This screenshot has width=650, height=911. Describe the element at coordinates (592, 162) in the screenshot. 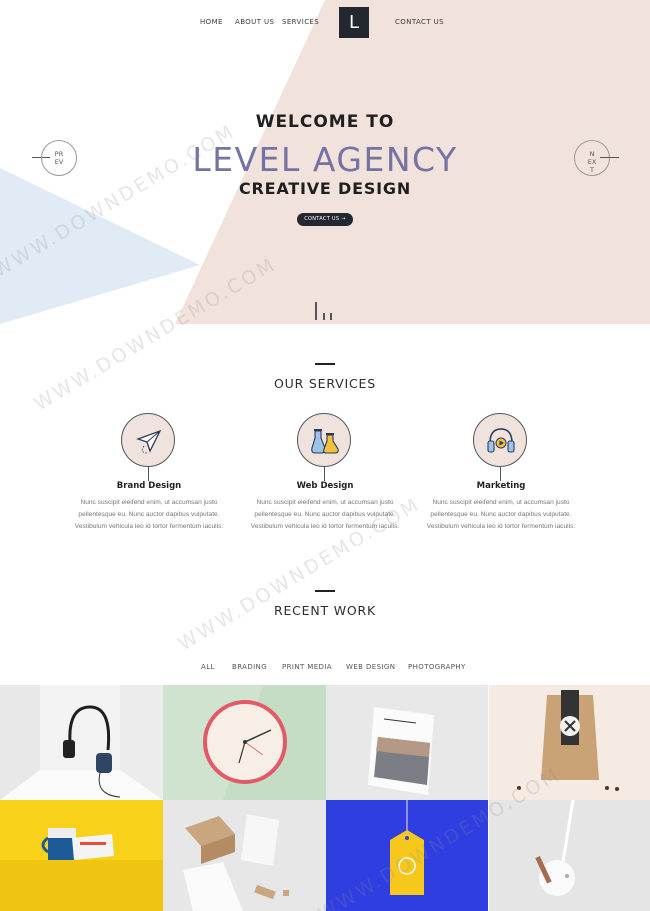

I see `next-label-2: EX` at that location.